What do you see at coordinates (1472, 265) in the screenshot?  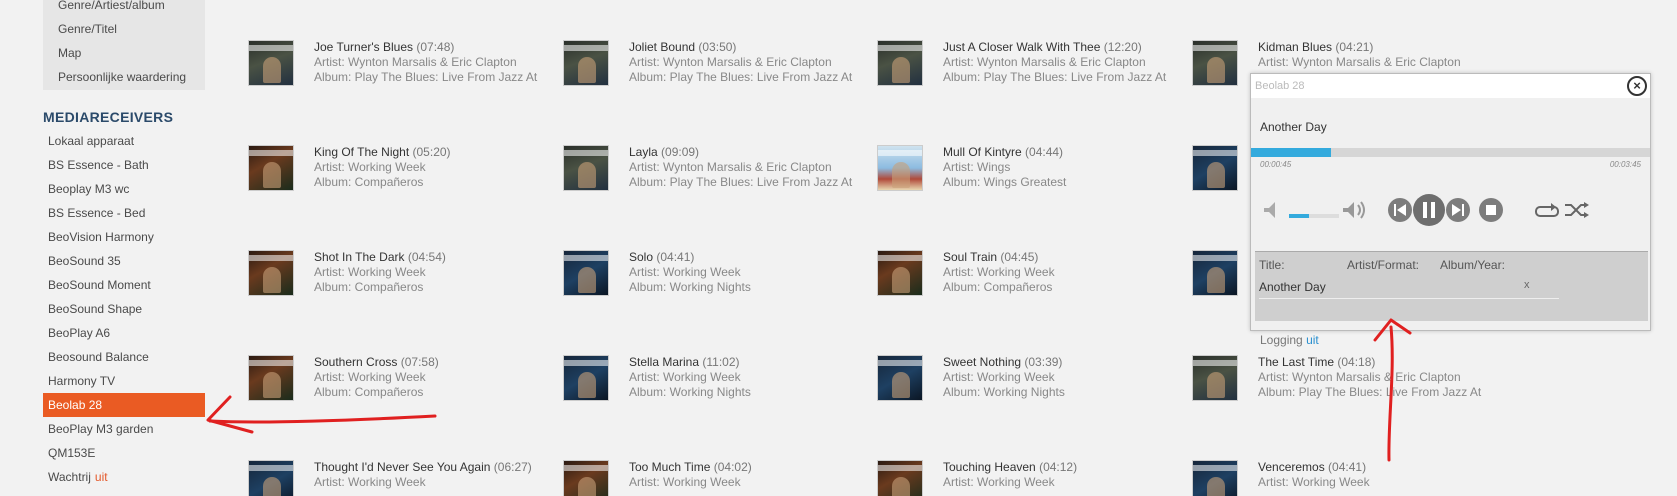 I see `column-album: Album/Year:` at bounding box center [1472, 265].